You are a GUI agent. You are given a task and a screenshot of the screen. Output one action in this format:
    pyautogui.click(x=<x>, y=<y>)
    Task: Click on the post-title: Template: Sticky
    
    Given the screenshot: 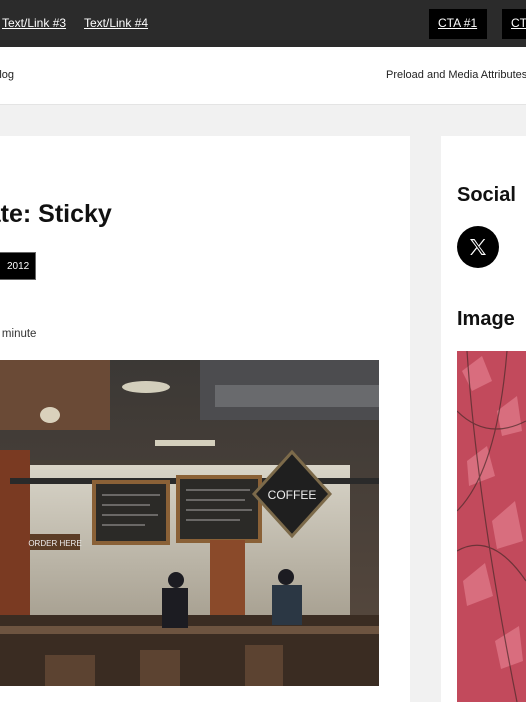 What is the action you would take?
    pyautogui.click(x=56, y=214)
    